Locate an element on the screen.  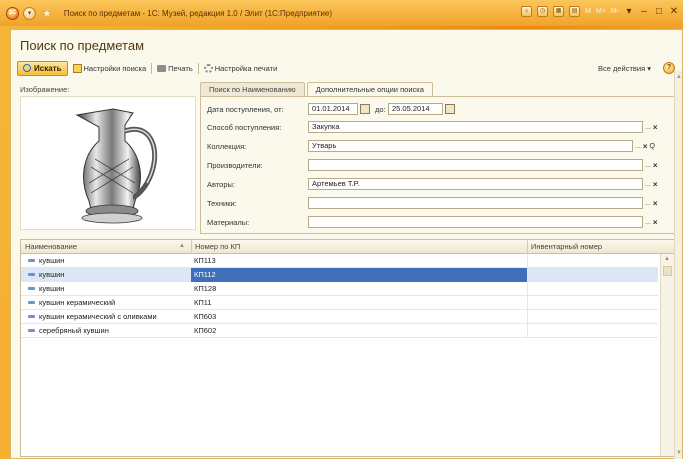
cell-kp: КП112 is located at coordinates (359, 275).